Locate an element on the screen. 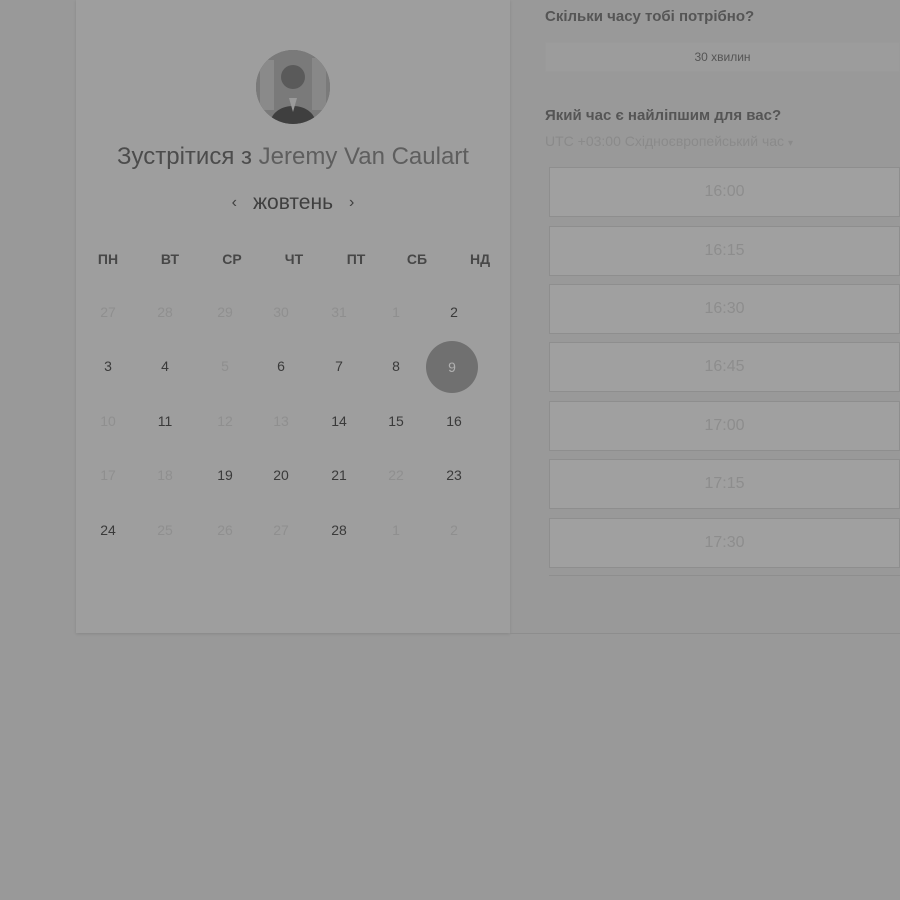  timezone-label: UTC +03:00 Східноєвропейський час is located at coordinates (665, 141).